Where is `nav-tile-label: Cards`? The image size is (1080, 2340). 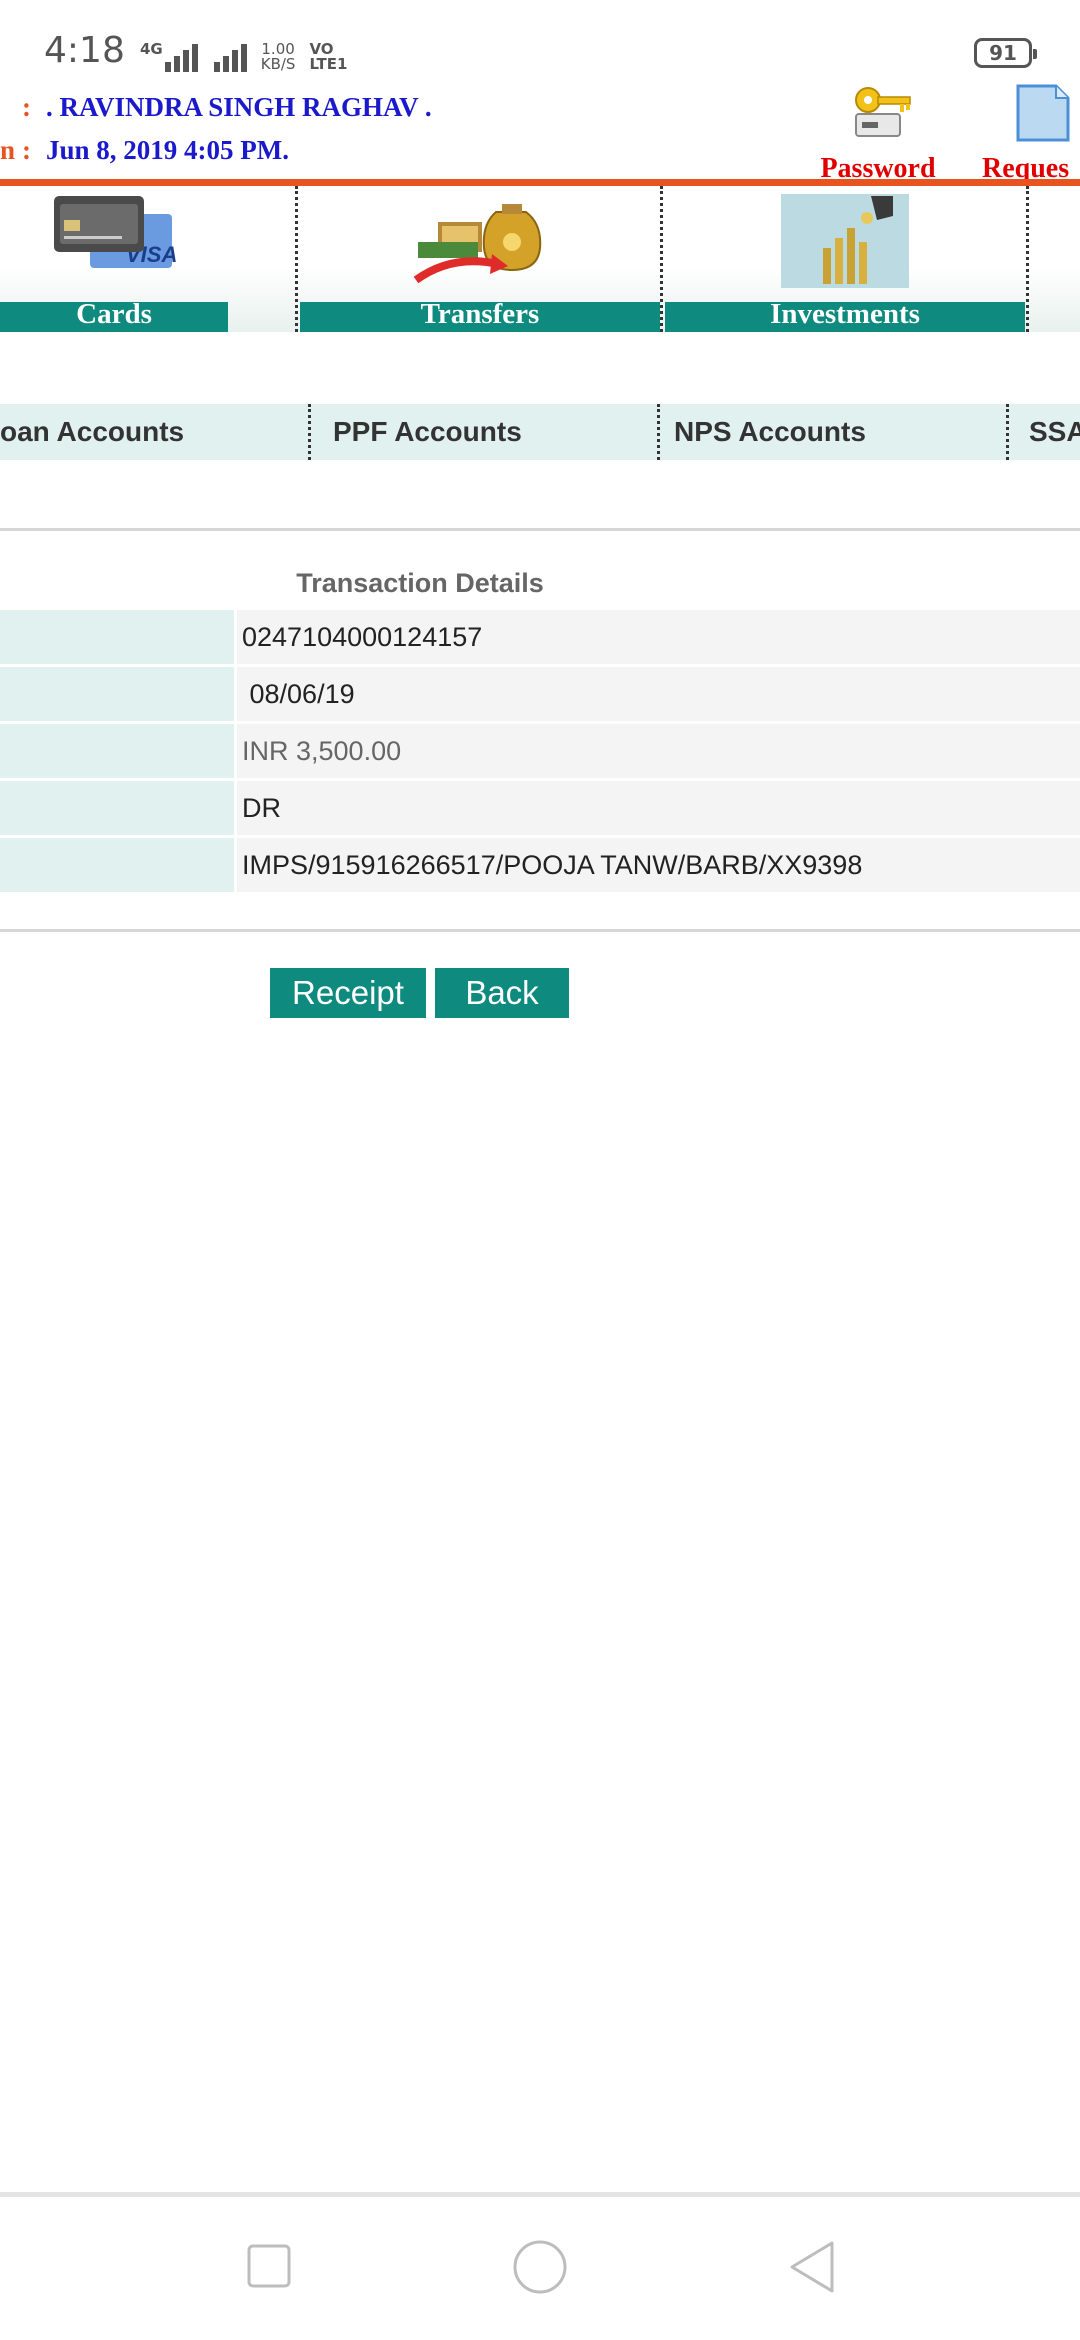
nav-tile-label: Cards is located at coordinates (114, 314).